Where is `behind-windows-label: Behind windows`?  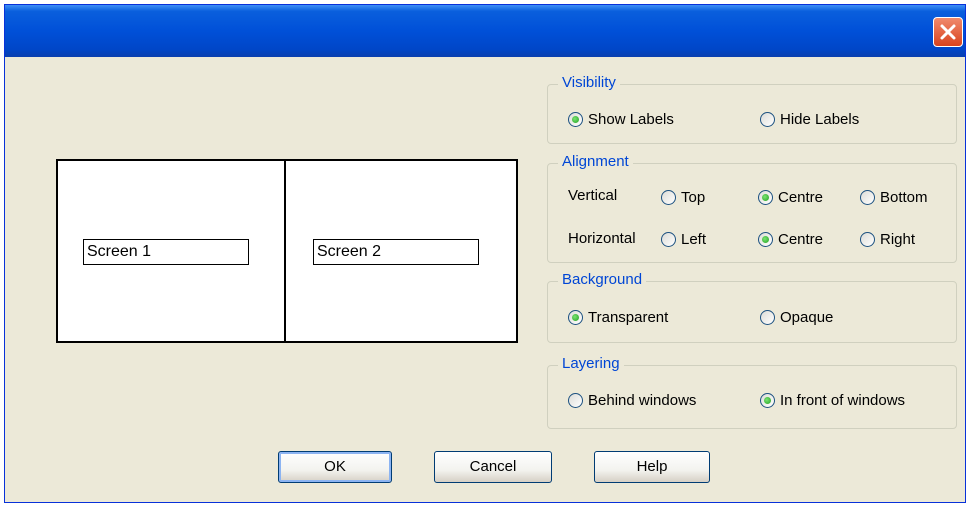 behind-windows-label: Behind windows is located at coordinates (642, 400).